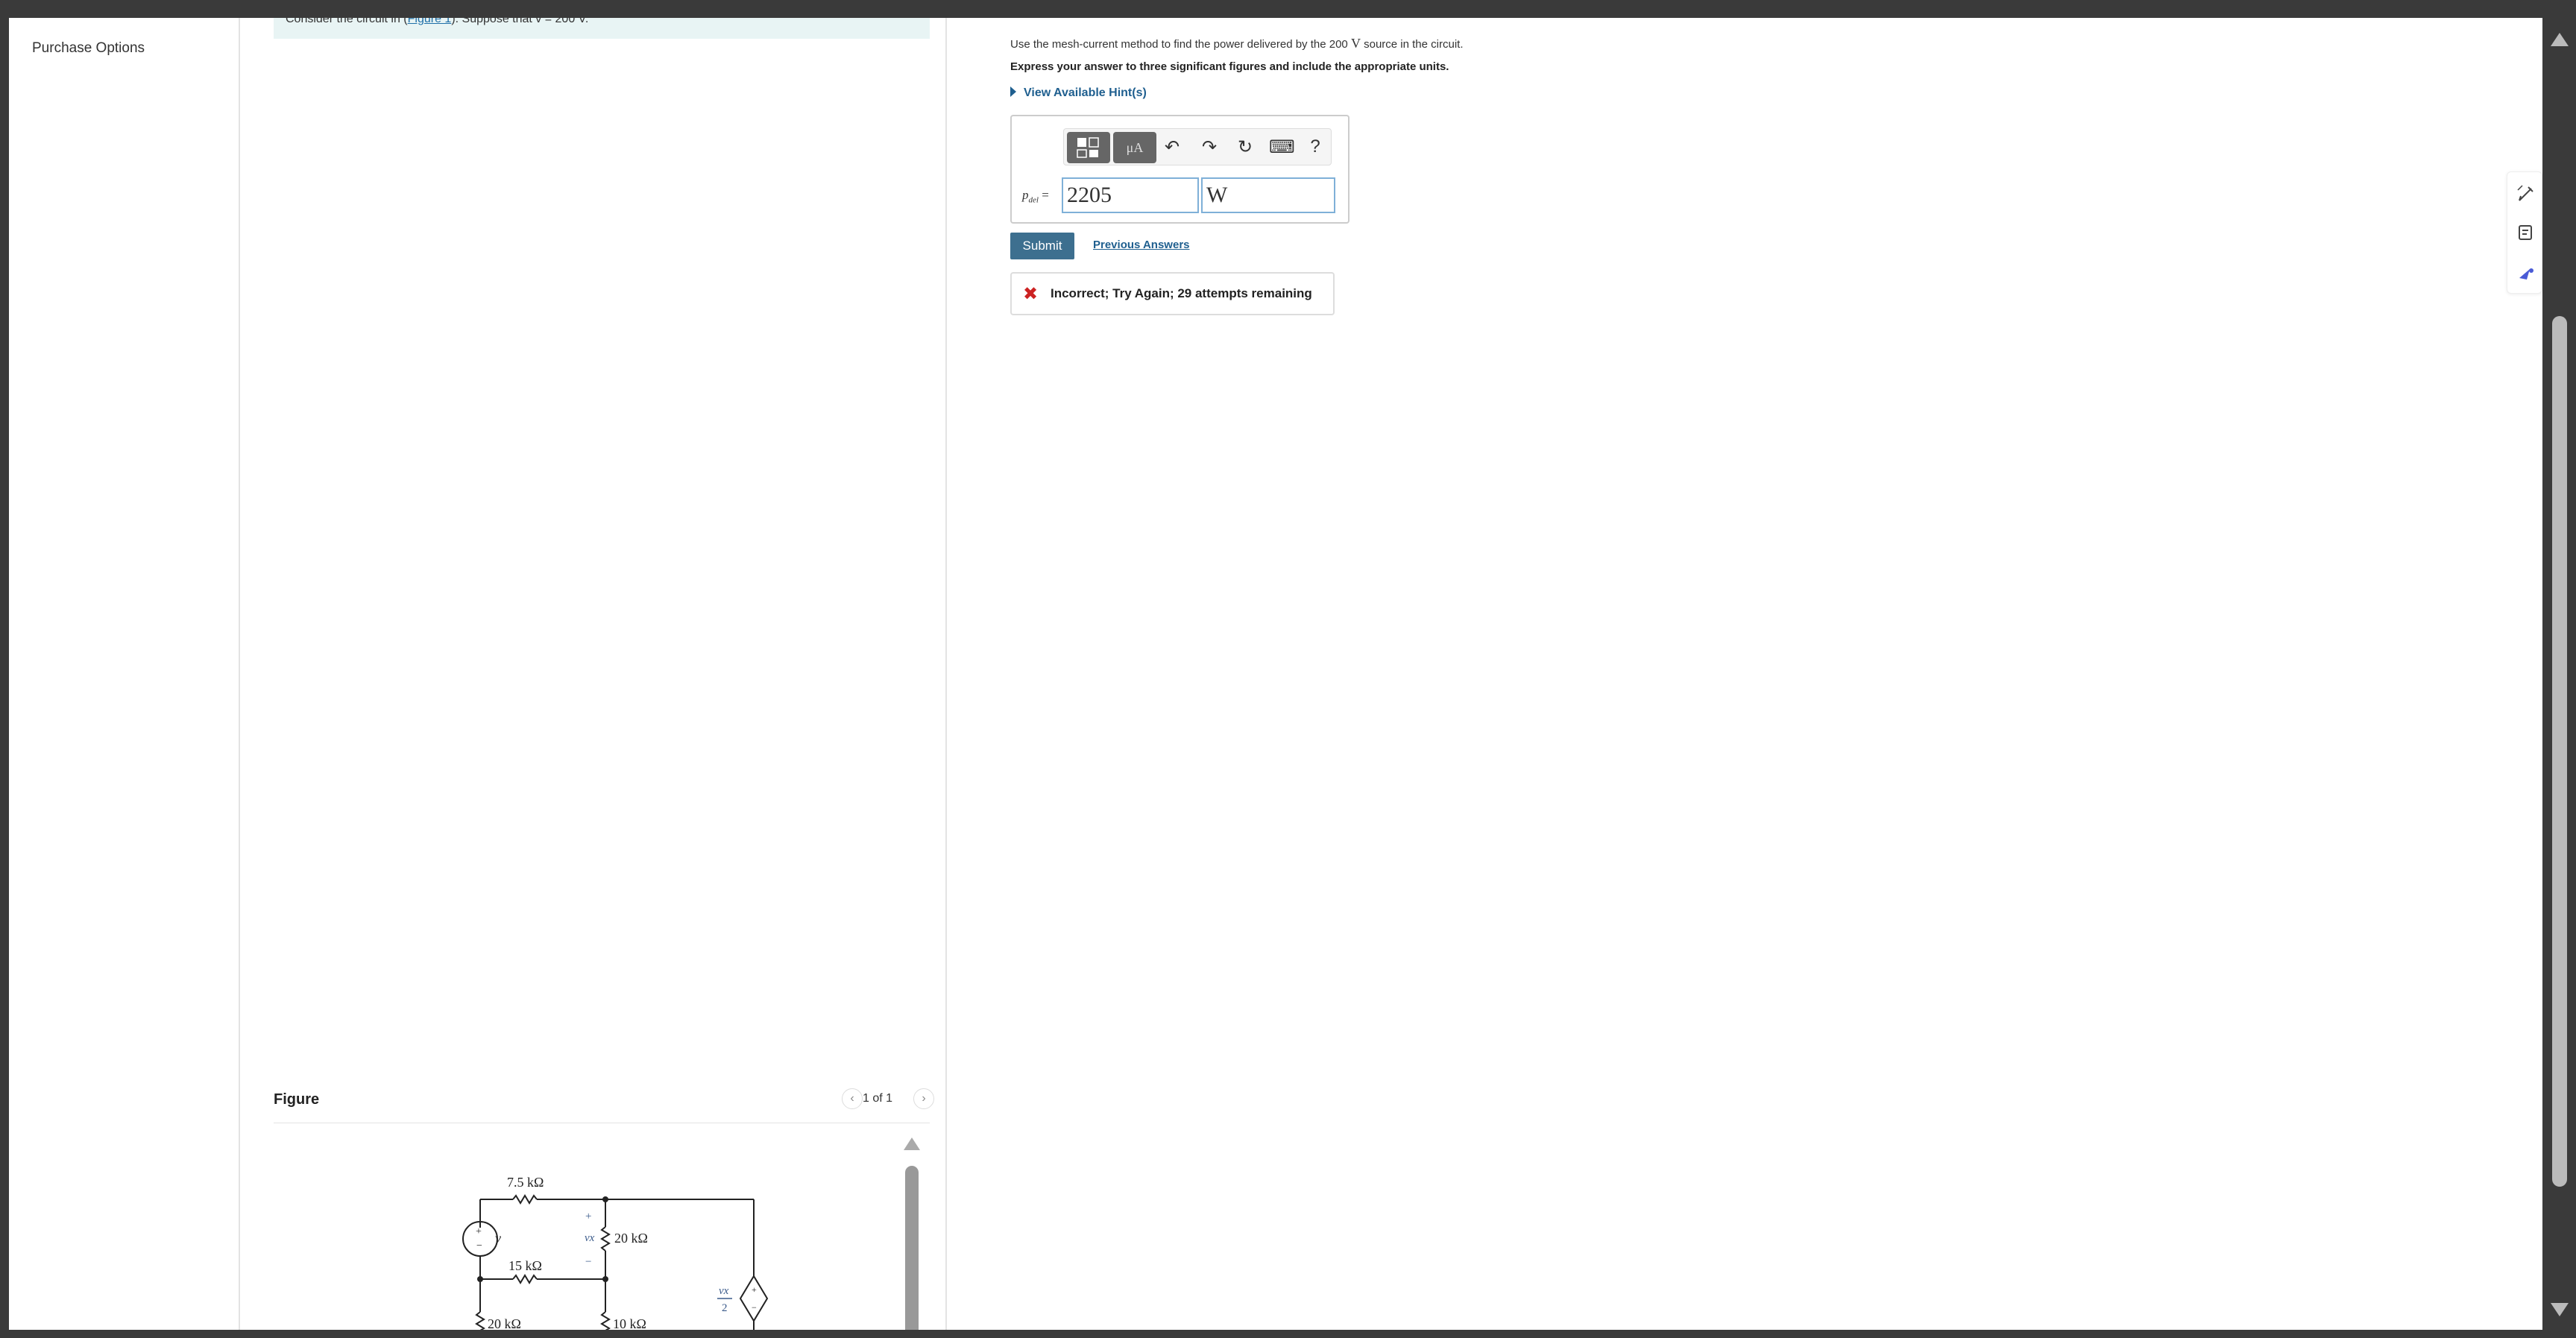  Describe the element at coordinates (1315, 146) in the screenshot. I see `help-icon: ?` at that location.